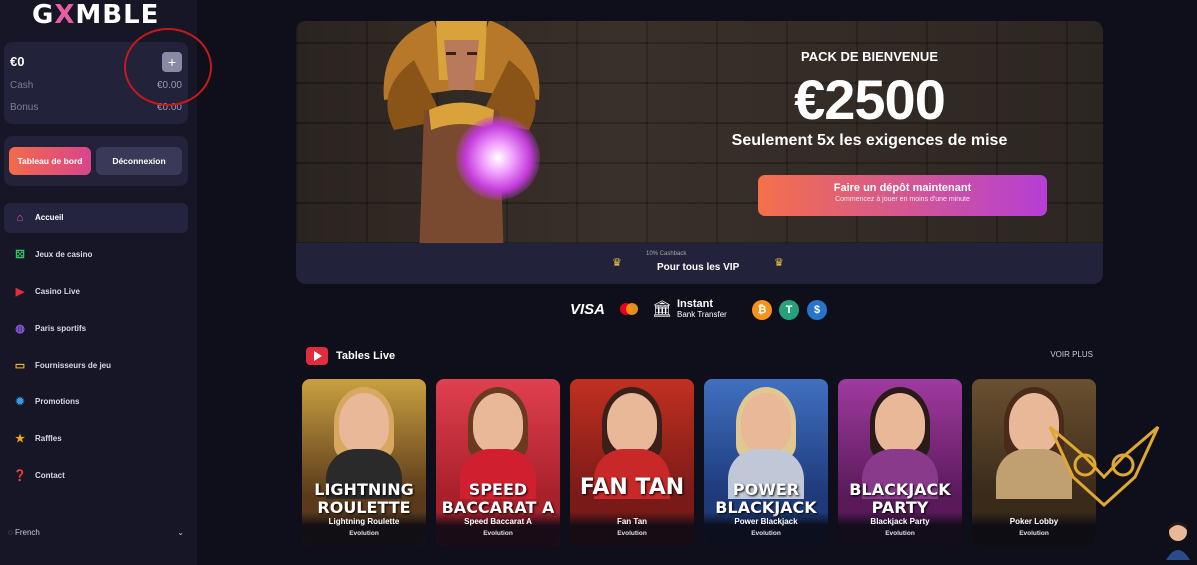 The height and width of the screenshot is (565, 1197). Describe the element at coordinates (139, 161) in the screenshot. I see `logout-button: Déconnexion` at that location.